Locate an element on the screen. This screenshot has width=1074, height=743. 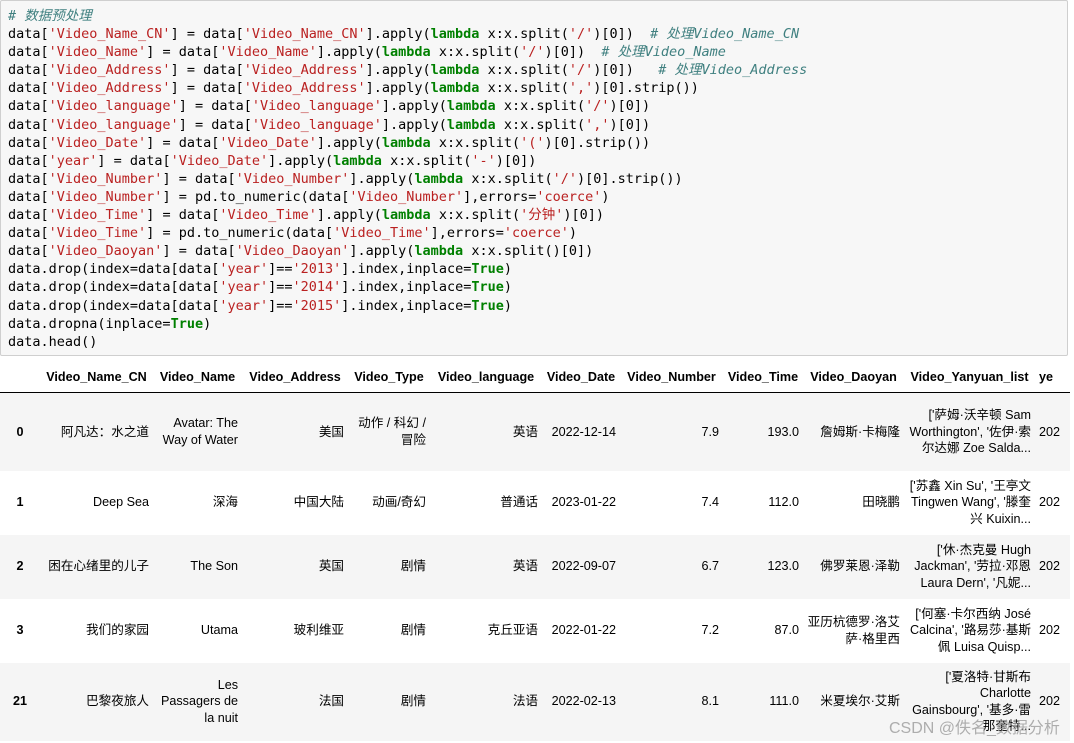
table-cell: 阿凡达：水之道 is located at coordinates (104, 431).